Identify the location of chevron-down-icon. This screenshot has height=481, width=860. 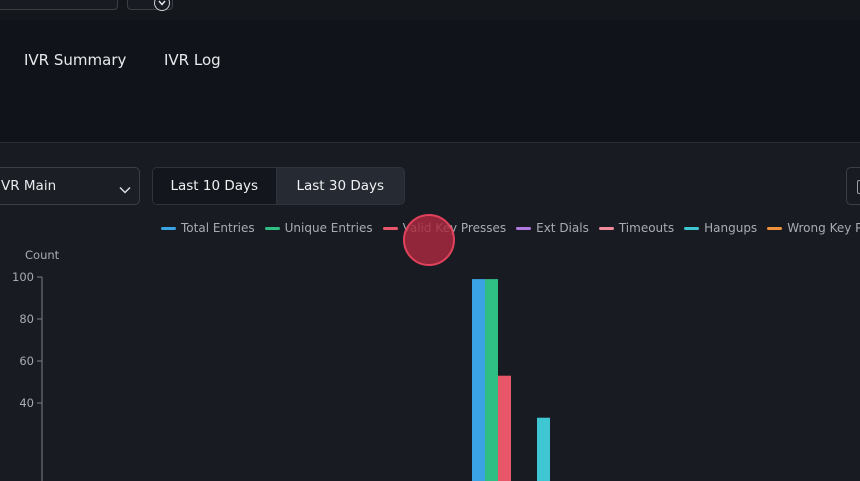
(125, 188).